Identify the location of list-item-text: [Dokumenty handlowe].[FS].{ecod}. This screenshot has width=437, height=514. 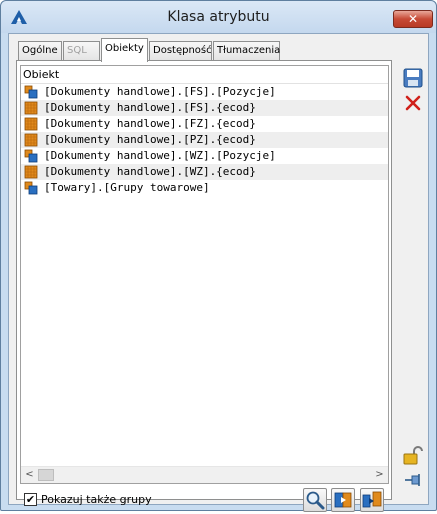
(150, 107).